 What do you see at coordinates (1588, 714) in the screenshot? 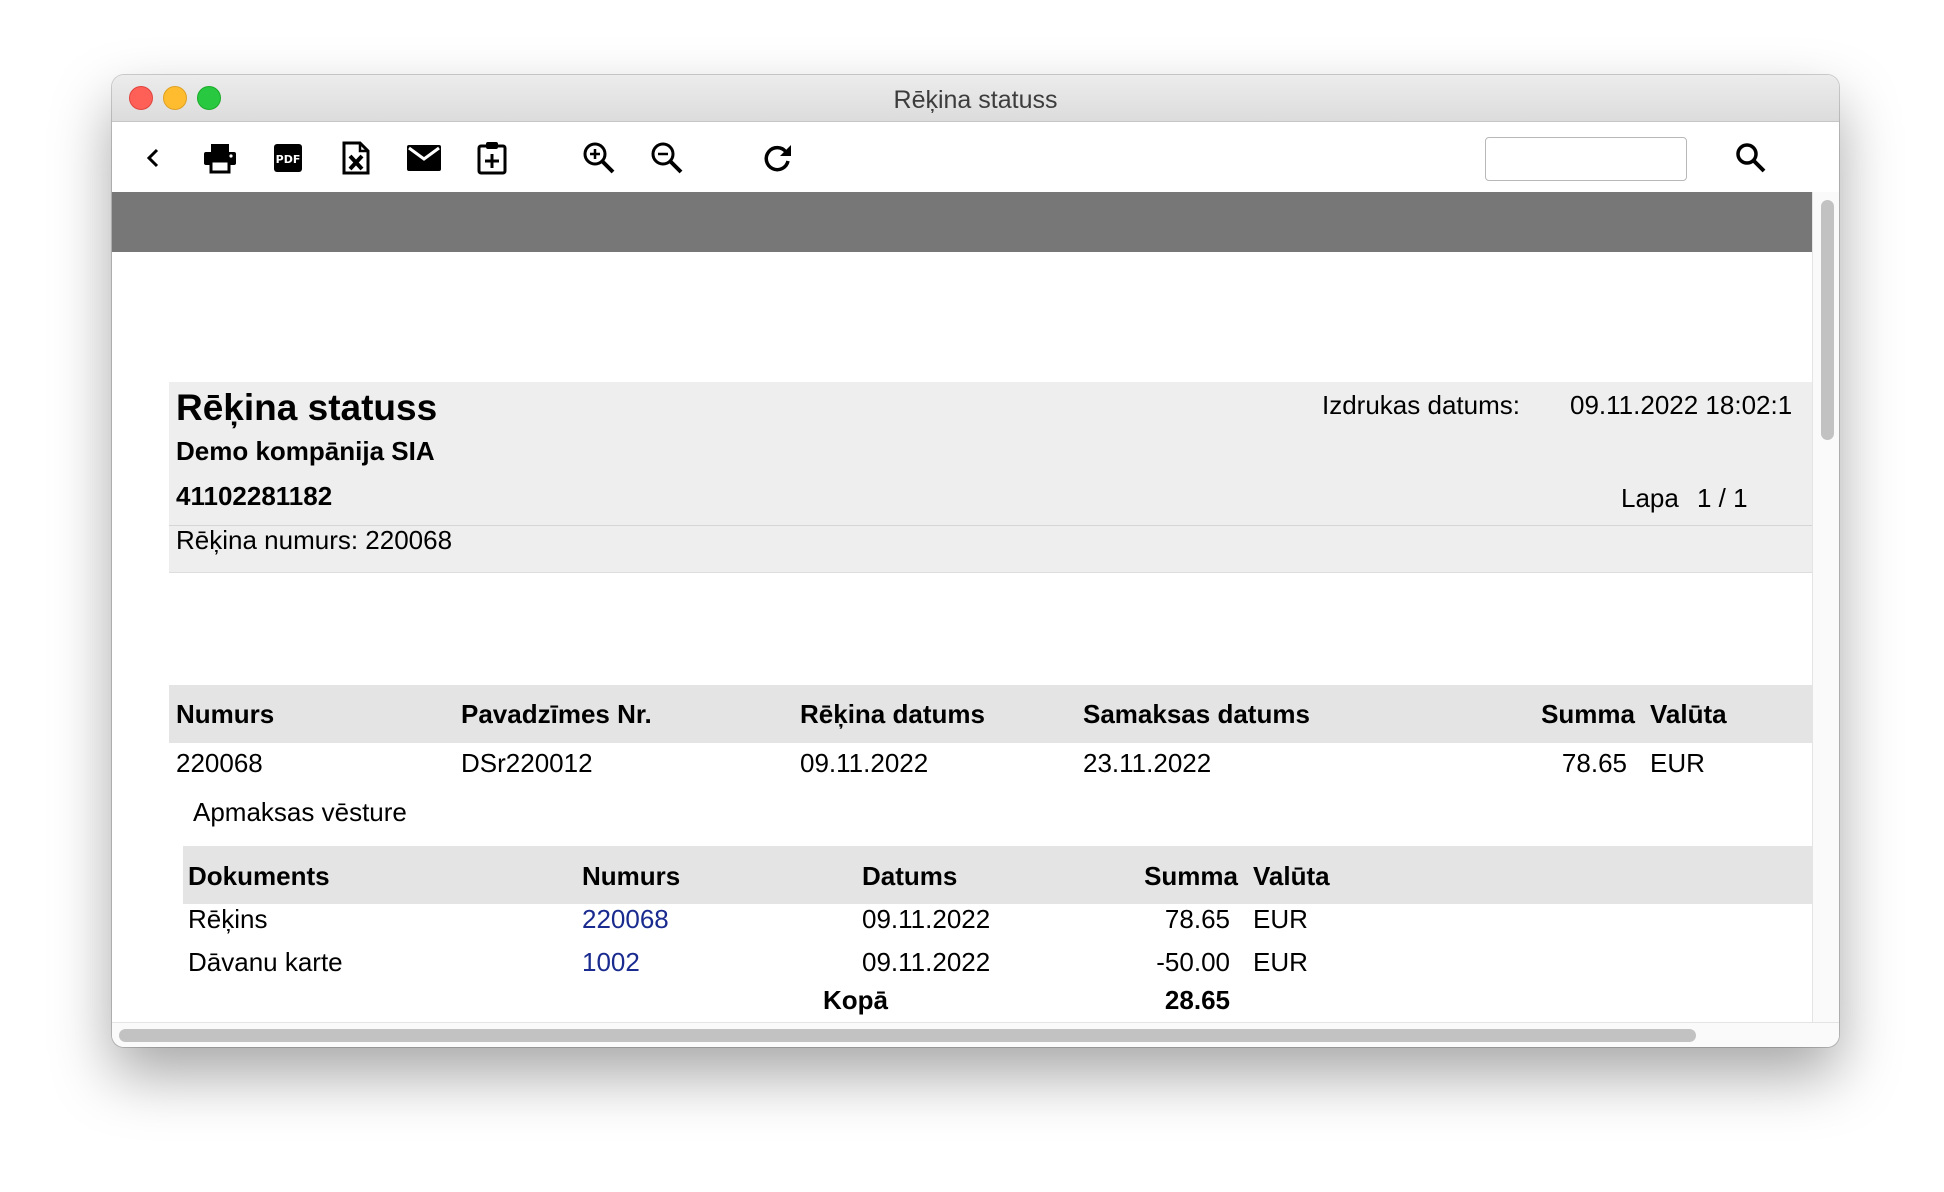
I see `col-header-amount: Summa` at bounding box center [1588, 714].